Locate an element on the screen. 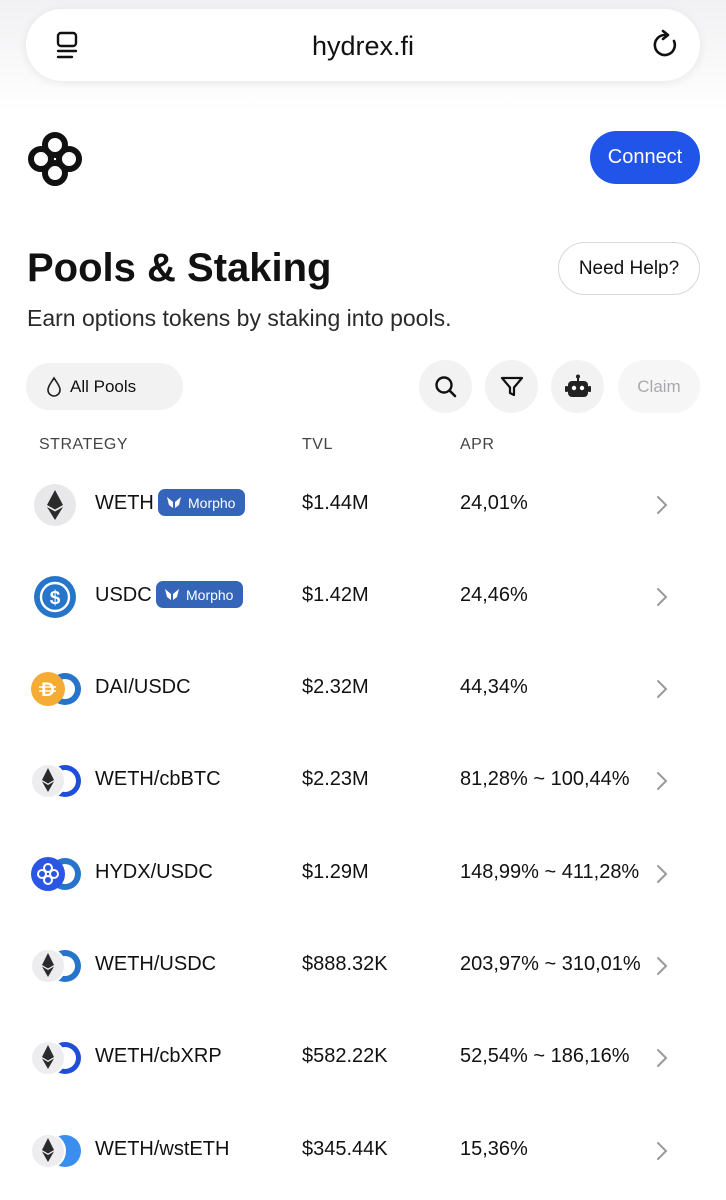 Image resolution: width=726 pixels, height=1200 pixels. pool-tvl: $582.22K is located at coordinates (345, 1056).